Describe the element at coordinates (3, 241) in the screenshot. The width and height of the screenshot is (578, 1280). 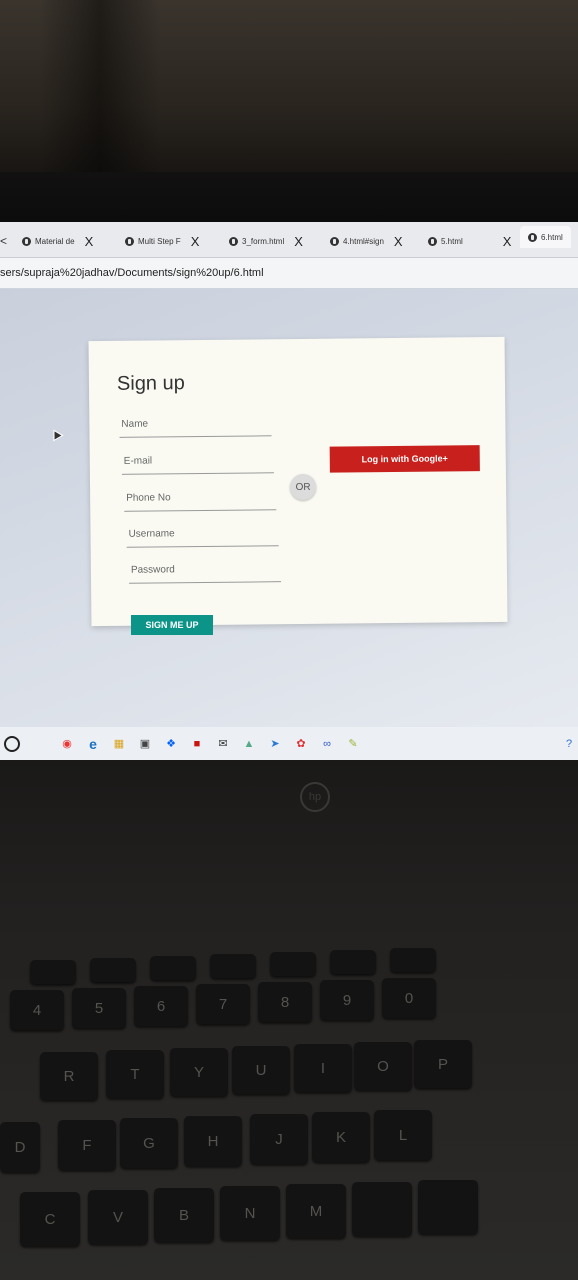
I see `tab-back-arrow: <` at that location.